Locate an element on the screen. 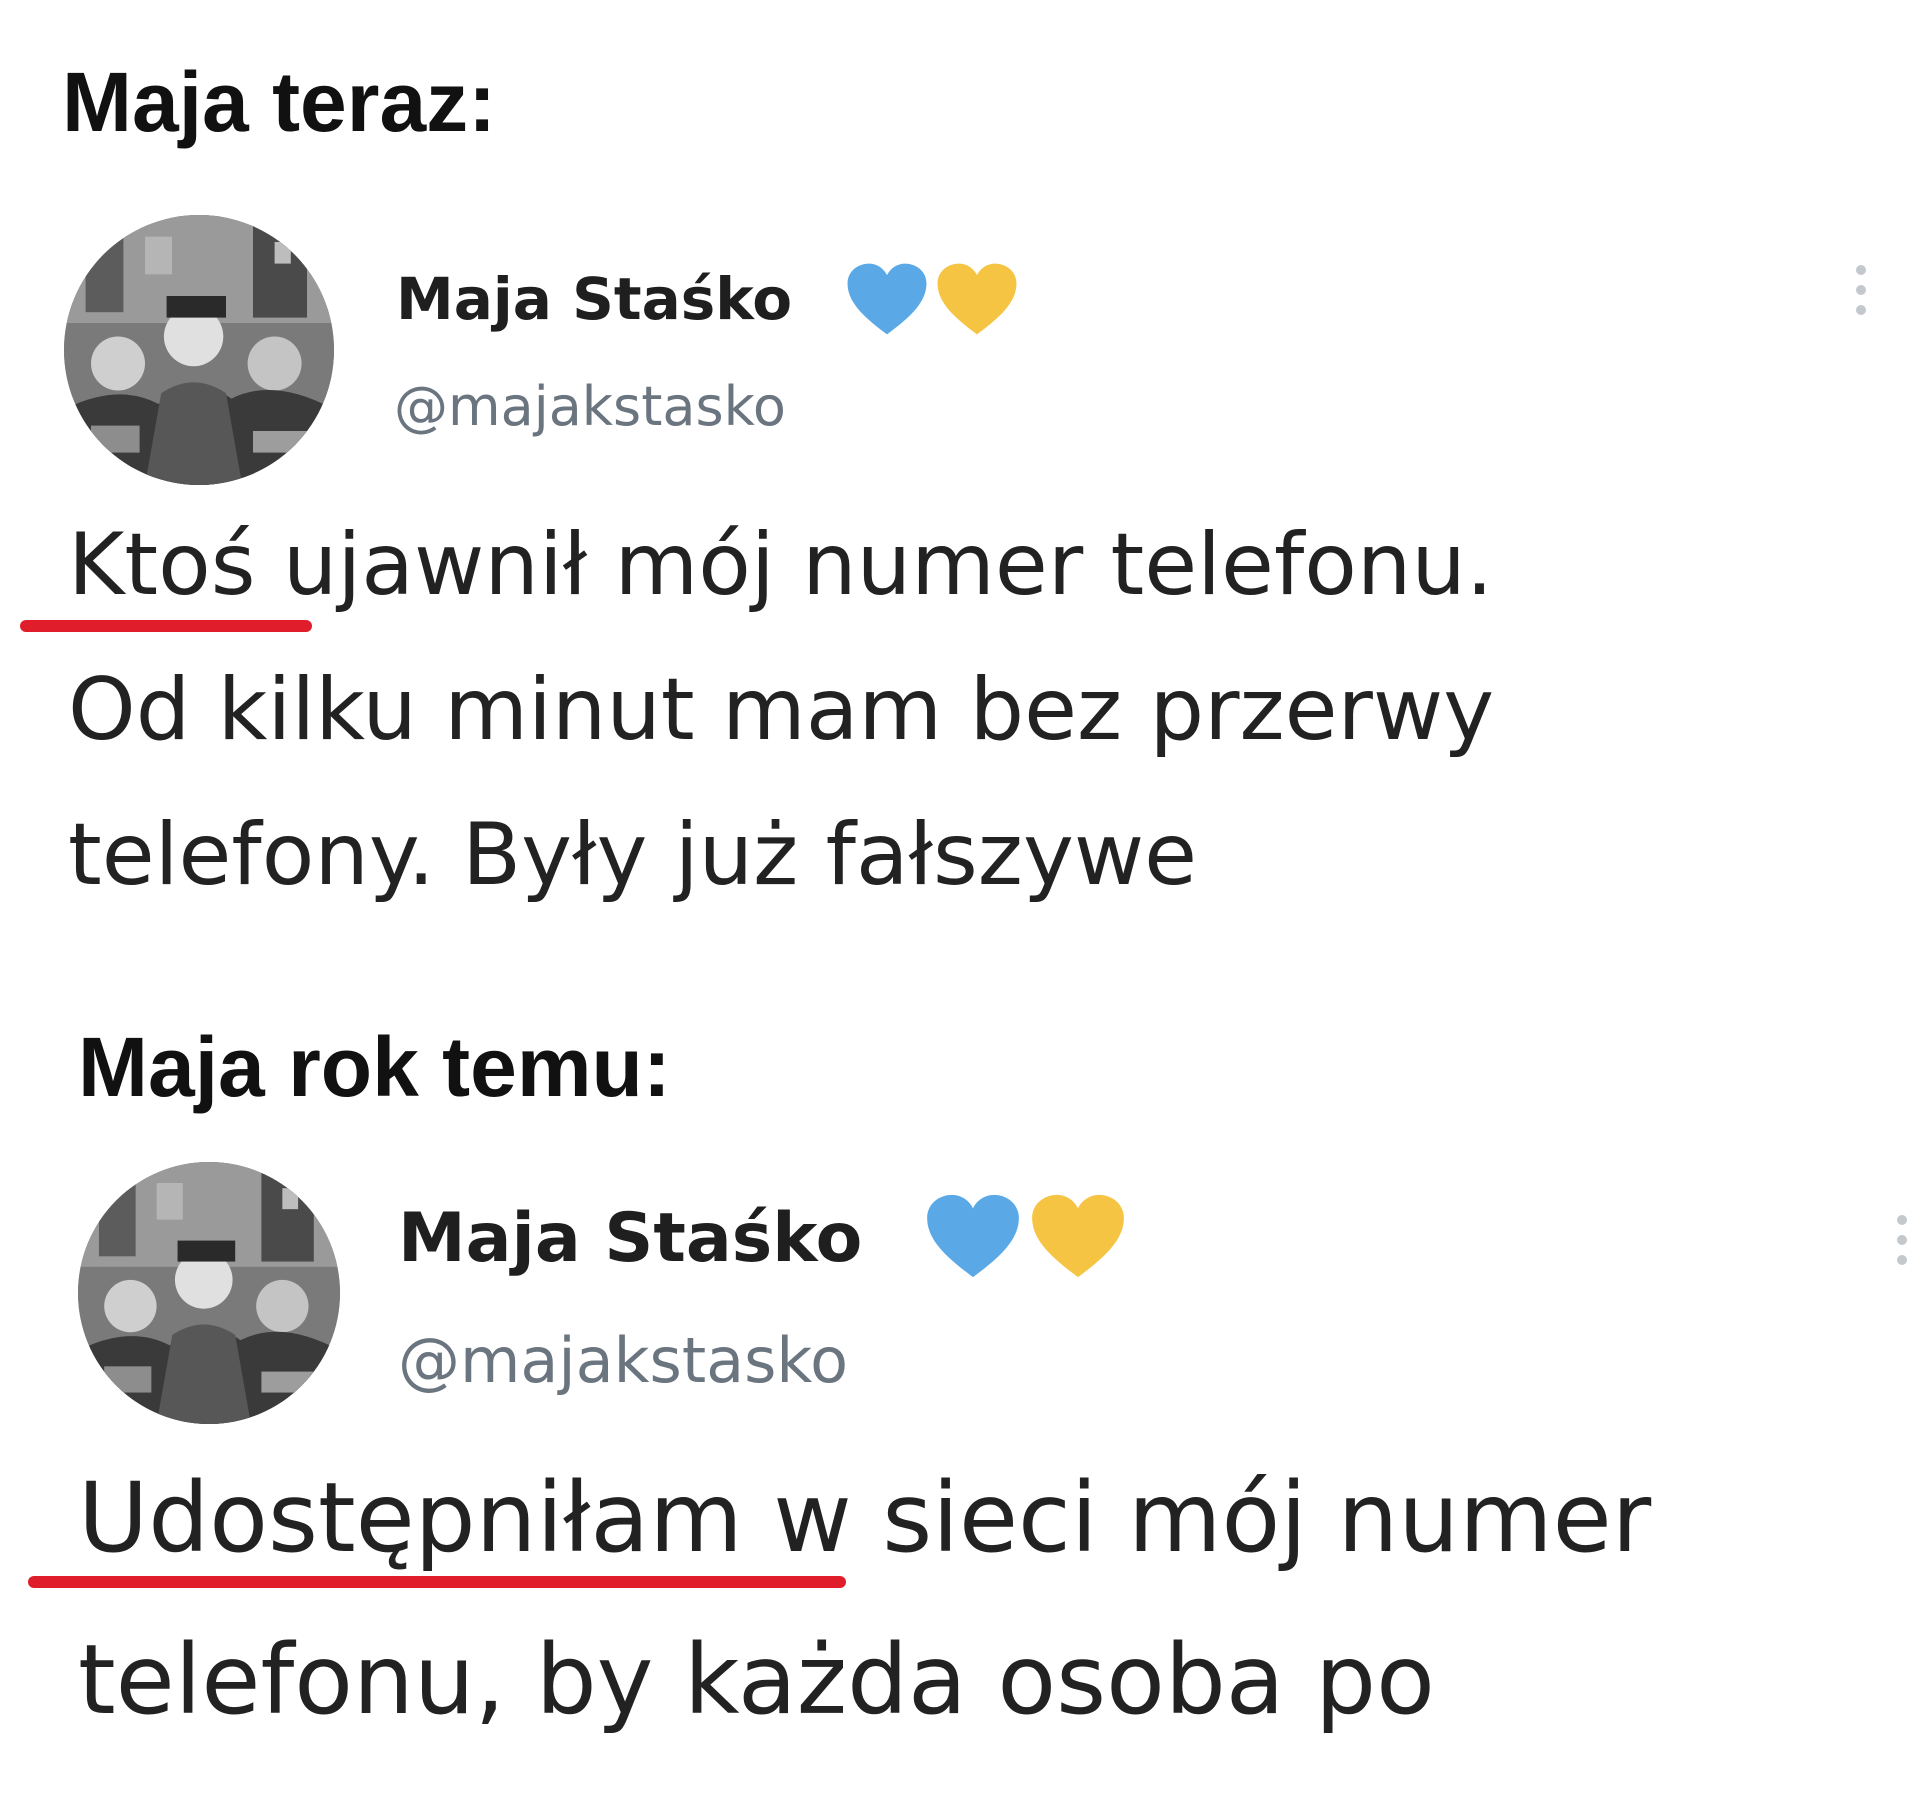 This screenshot has height=1798, width=1920. section-caption: Maja teraz: is located at coordinates (279, 102).